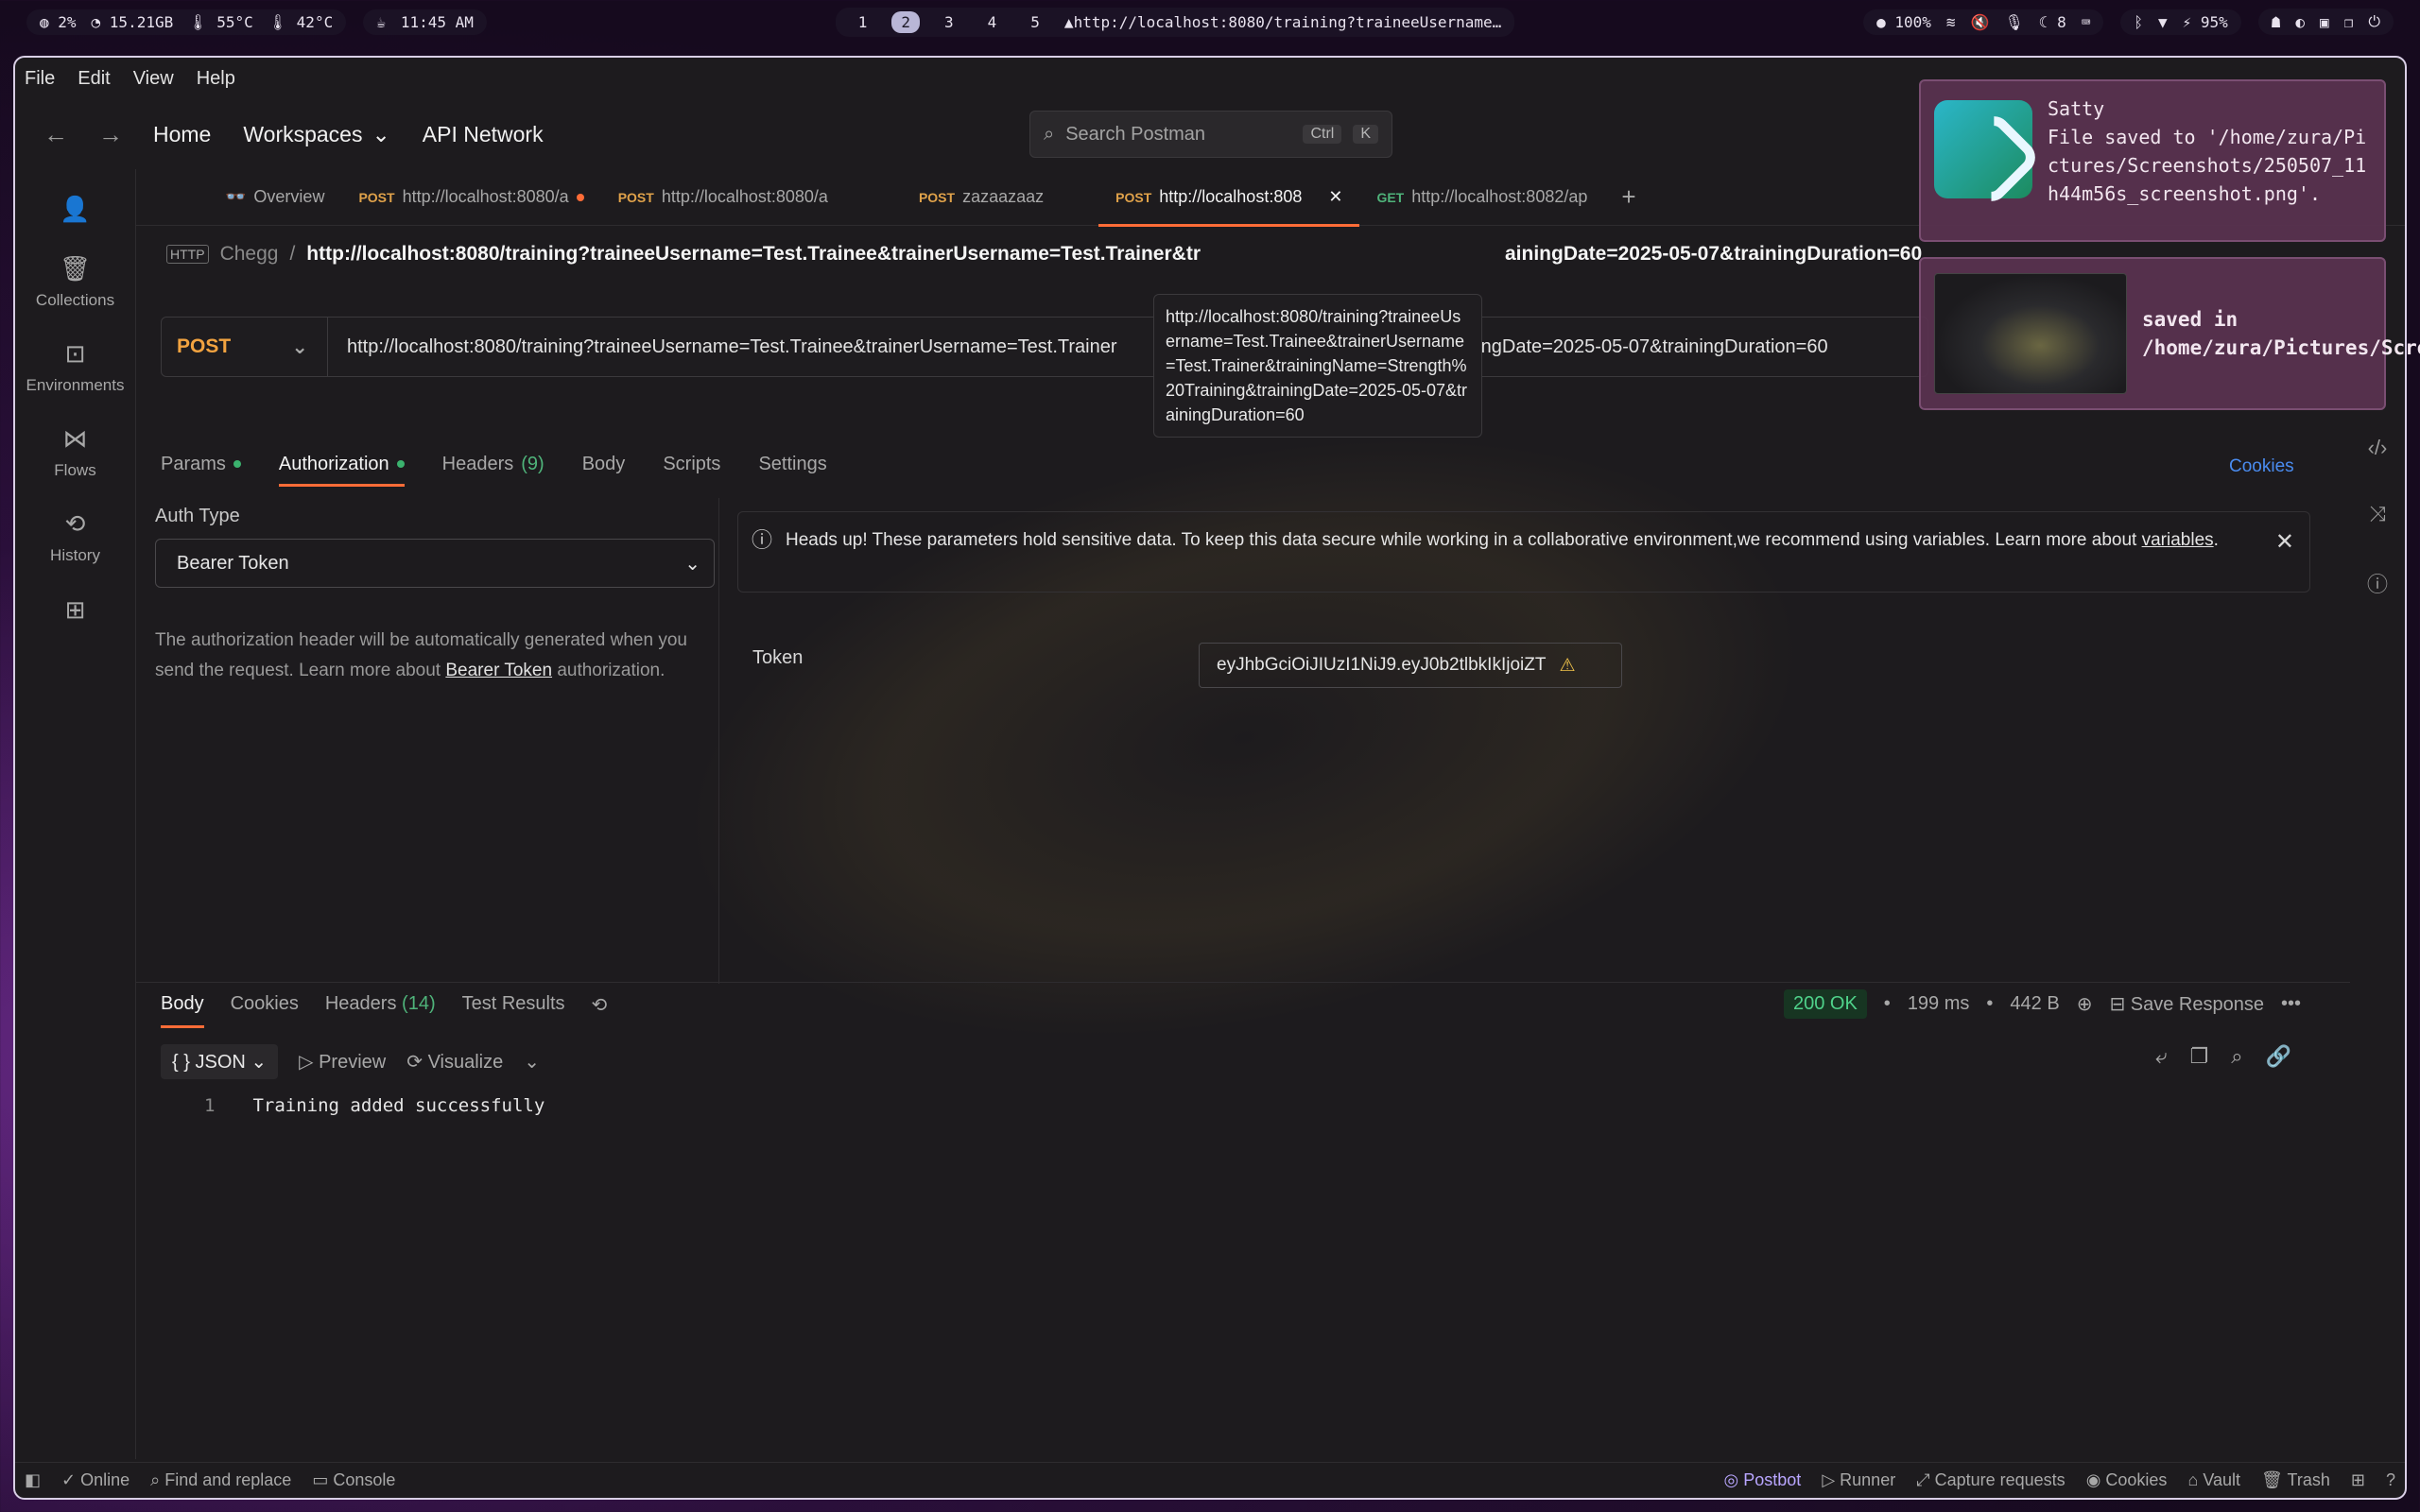 This screenshot has height=1512, width=2420. I want to click on quick-actions: ☗ ◐ ▣ ❐ ⏻, so click(2325, 22).